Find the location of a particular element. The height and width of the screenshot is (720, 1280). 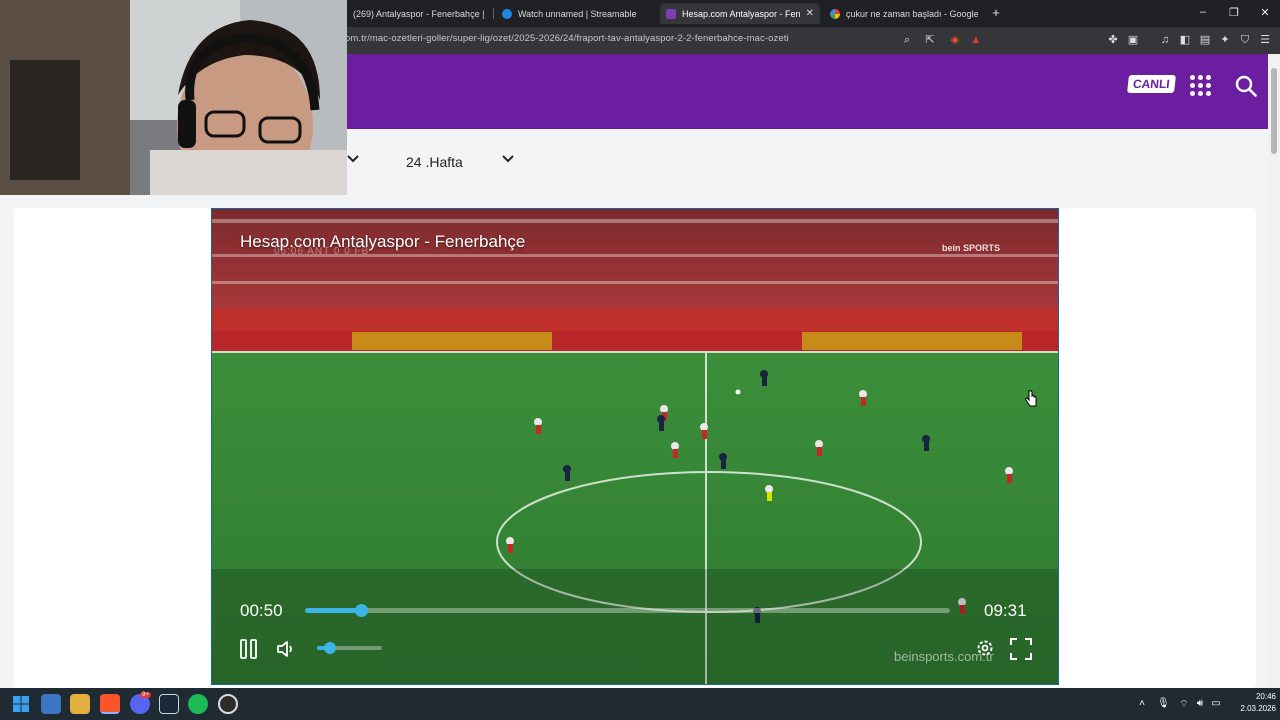

media-icon: ♫ is located at coordinates (1165, 40).